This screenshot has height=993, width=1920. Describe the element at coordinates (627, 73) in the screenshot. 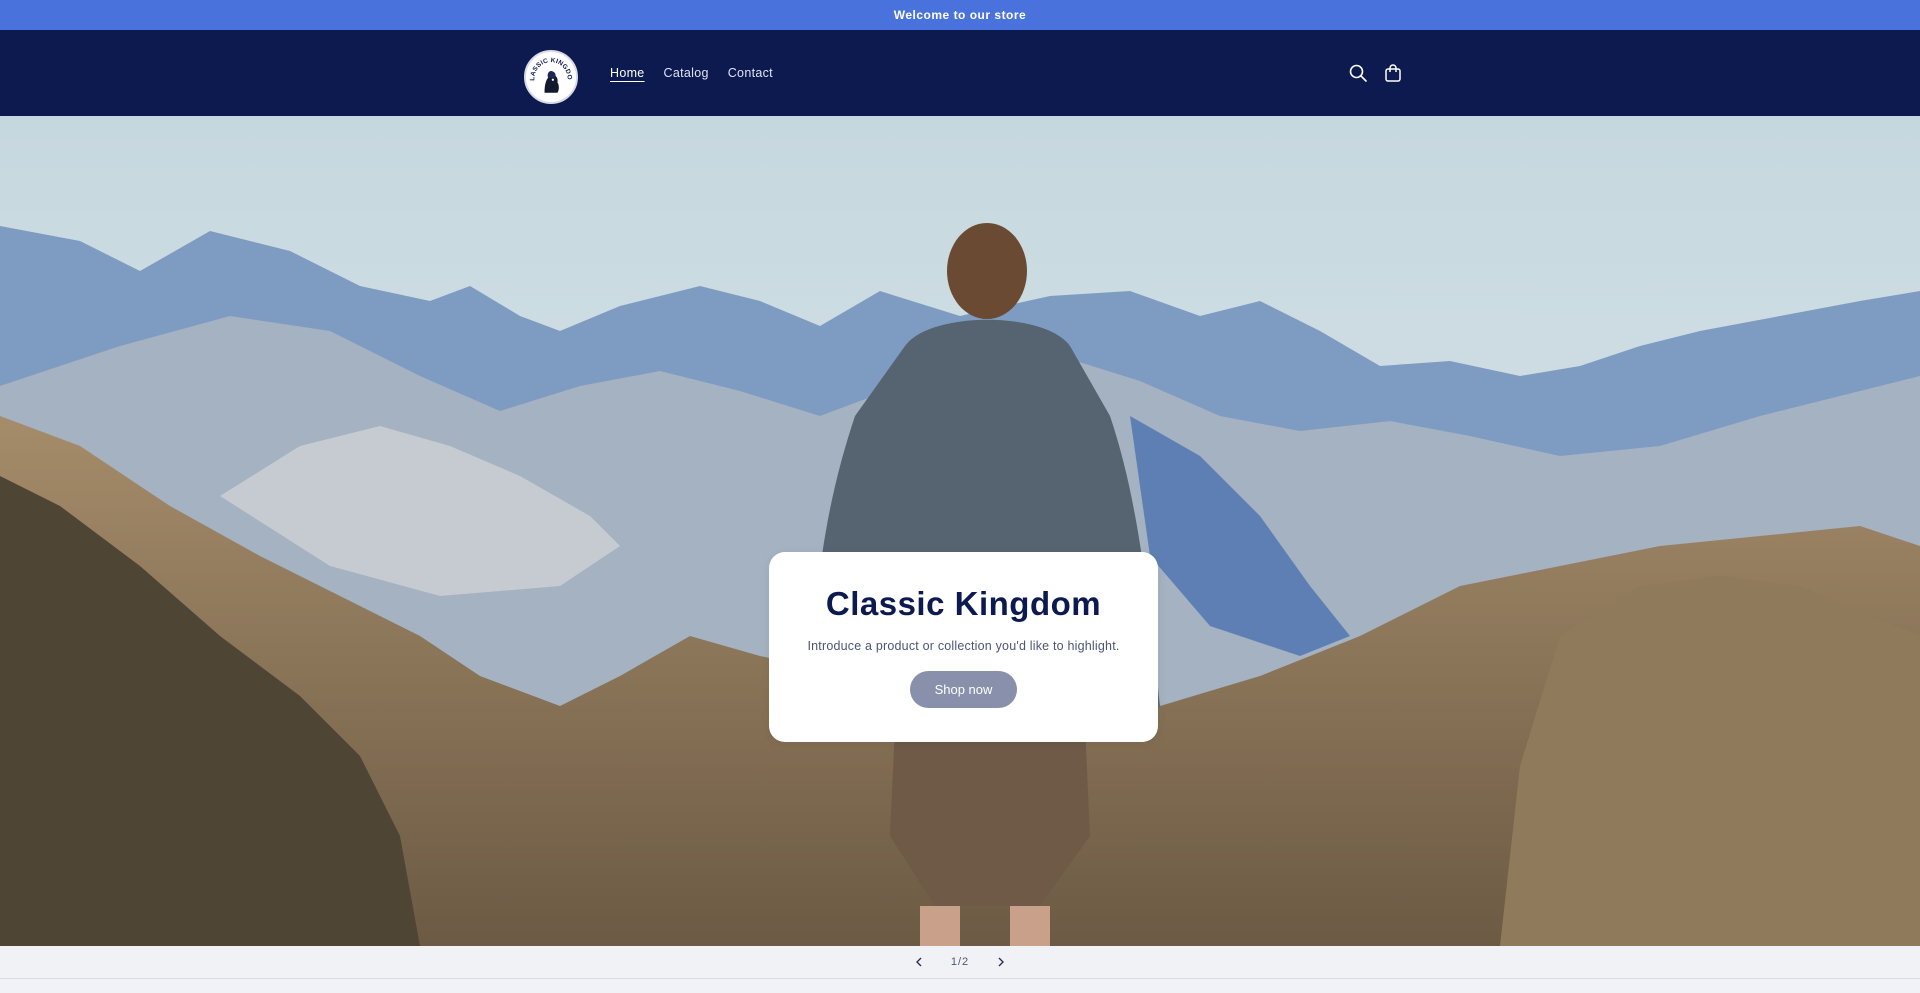

I see `nav-home: Home` at that location.